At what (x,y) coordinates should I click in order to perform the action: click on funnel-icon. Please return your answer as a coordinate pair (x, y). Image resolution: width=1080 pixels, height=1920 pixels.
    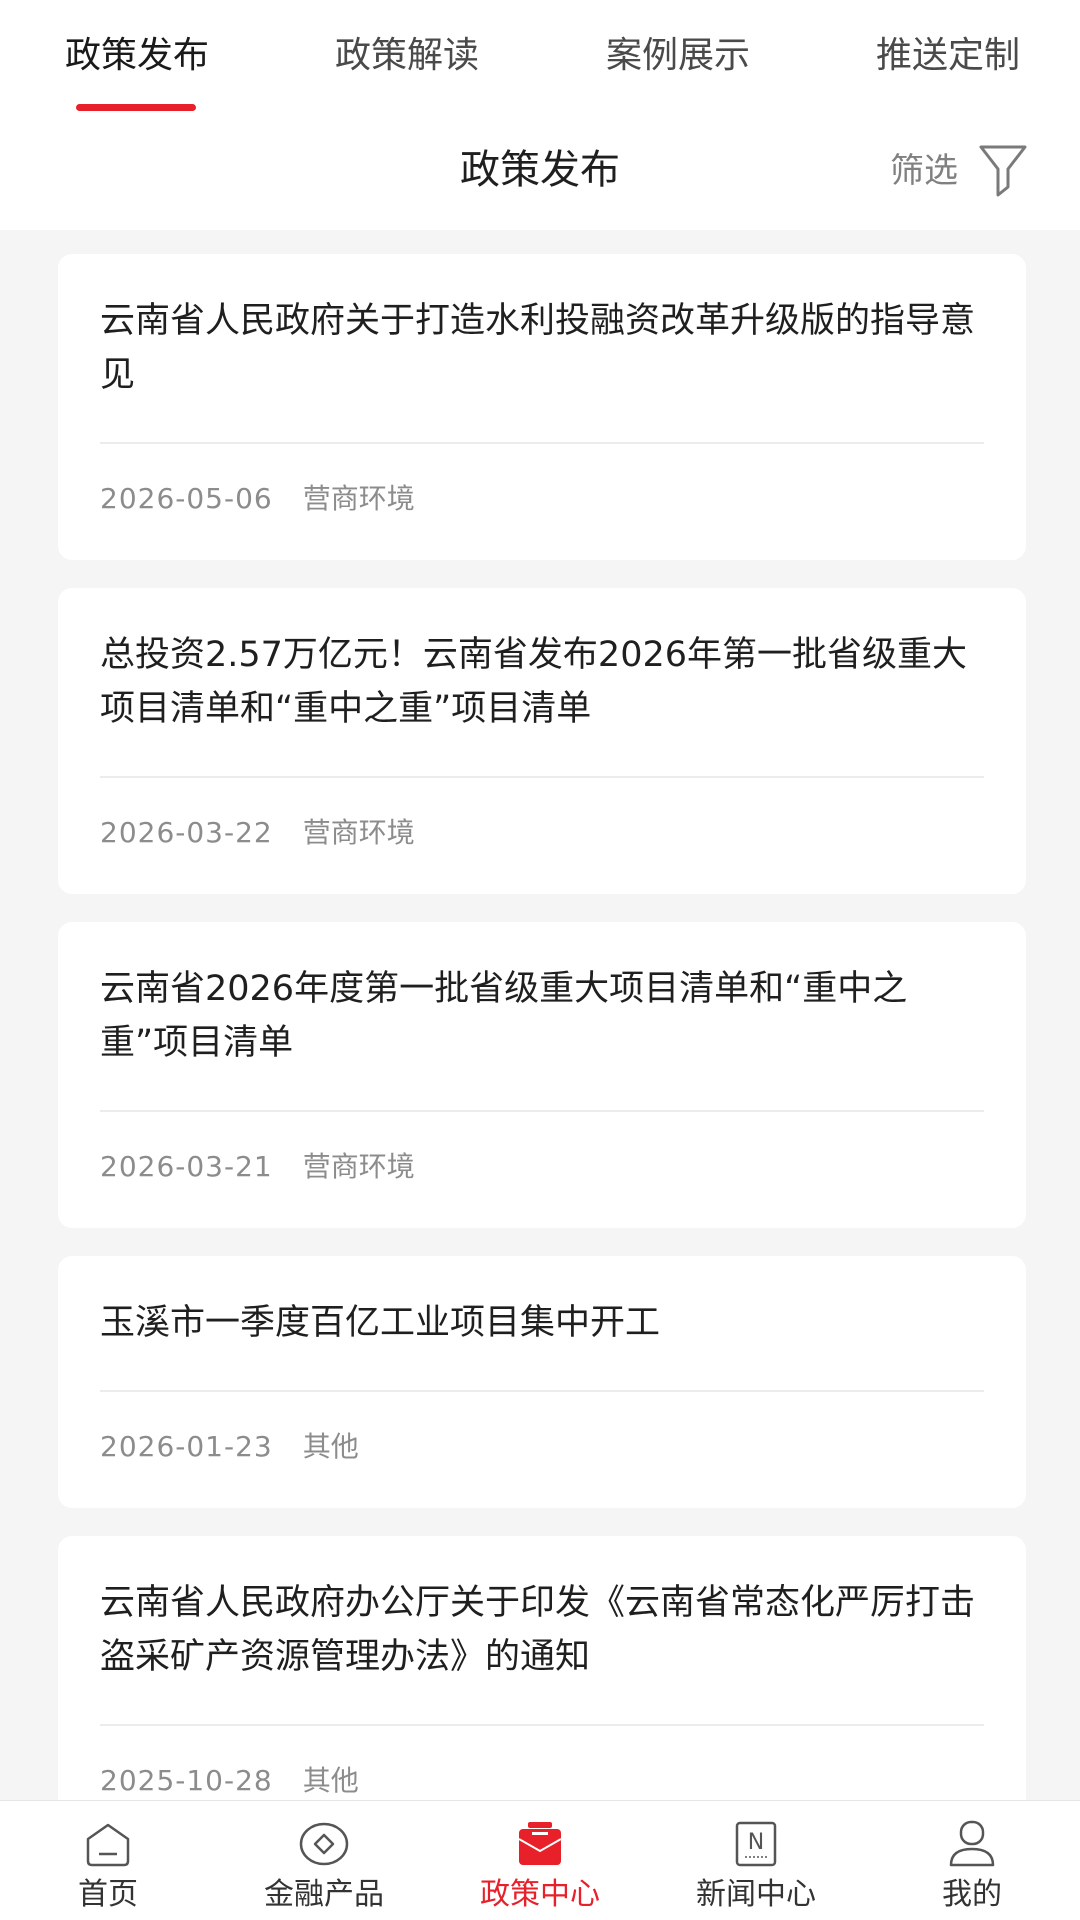
    Looking at the image, I should click on (1003, 171).